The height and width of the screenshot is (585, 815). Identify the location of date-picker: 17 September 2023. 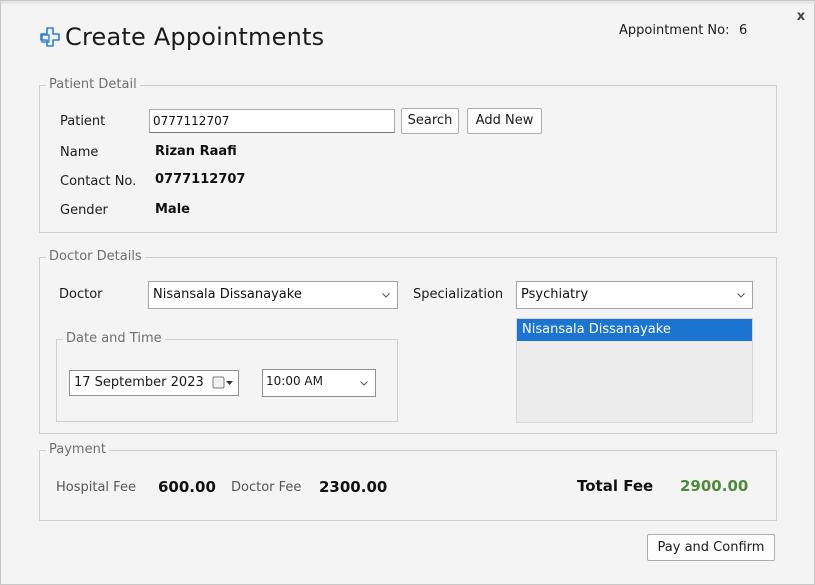
(154, 383).